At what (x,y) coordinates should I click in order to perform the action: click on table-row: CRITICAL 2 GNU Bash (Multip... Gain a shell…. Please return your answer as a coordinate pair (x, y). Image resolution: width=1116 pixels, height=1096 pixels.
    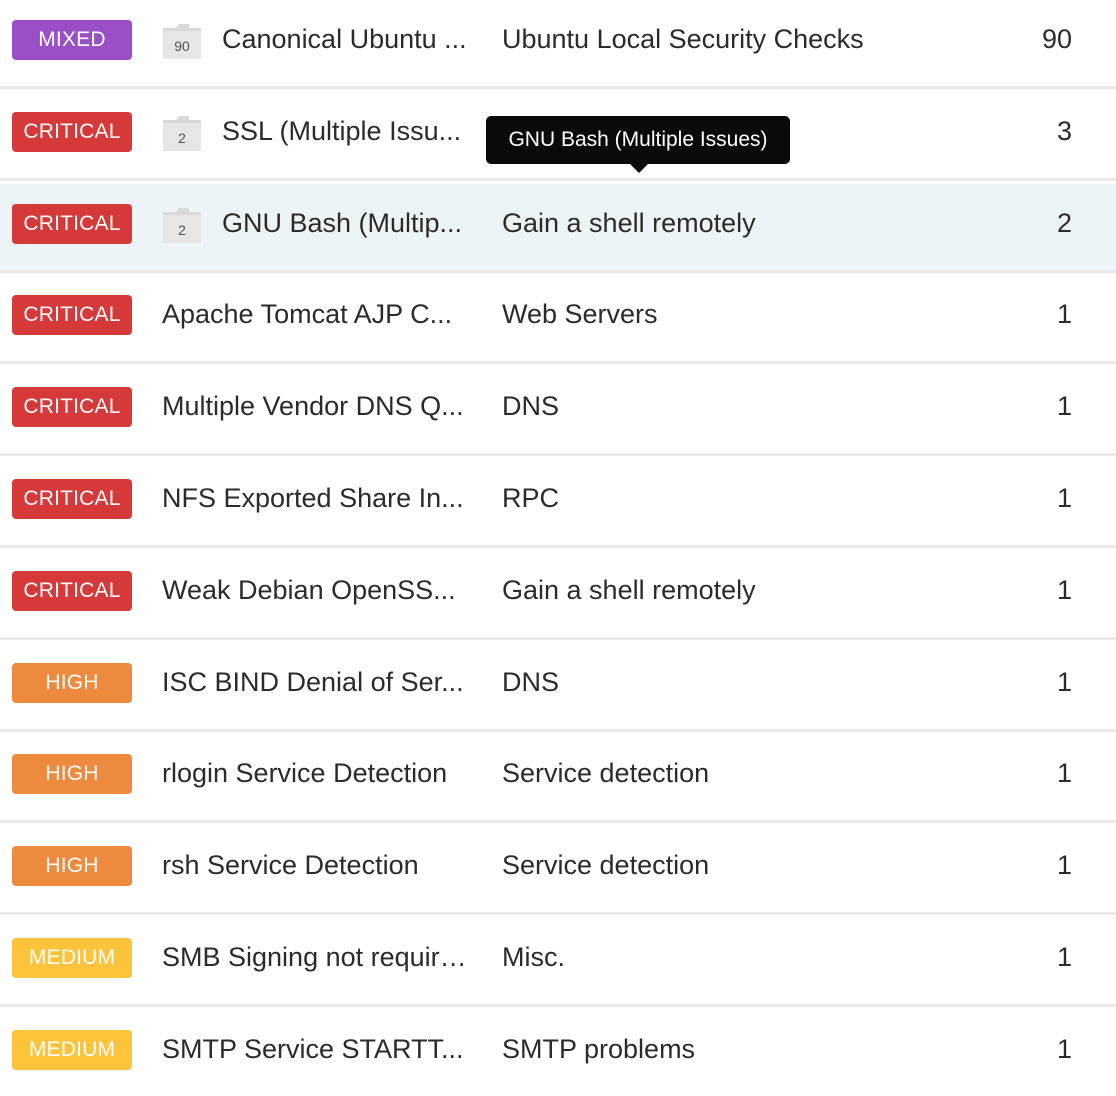
    Looking at the image, I should click on (558, 228).